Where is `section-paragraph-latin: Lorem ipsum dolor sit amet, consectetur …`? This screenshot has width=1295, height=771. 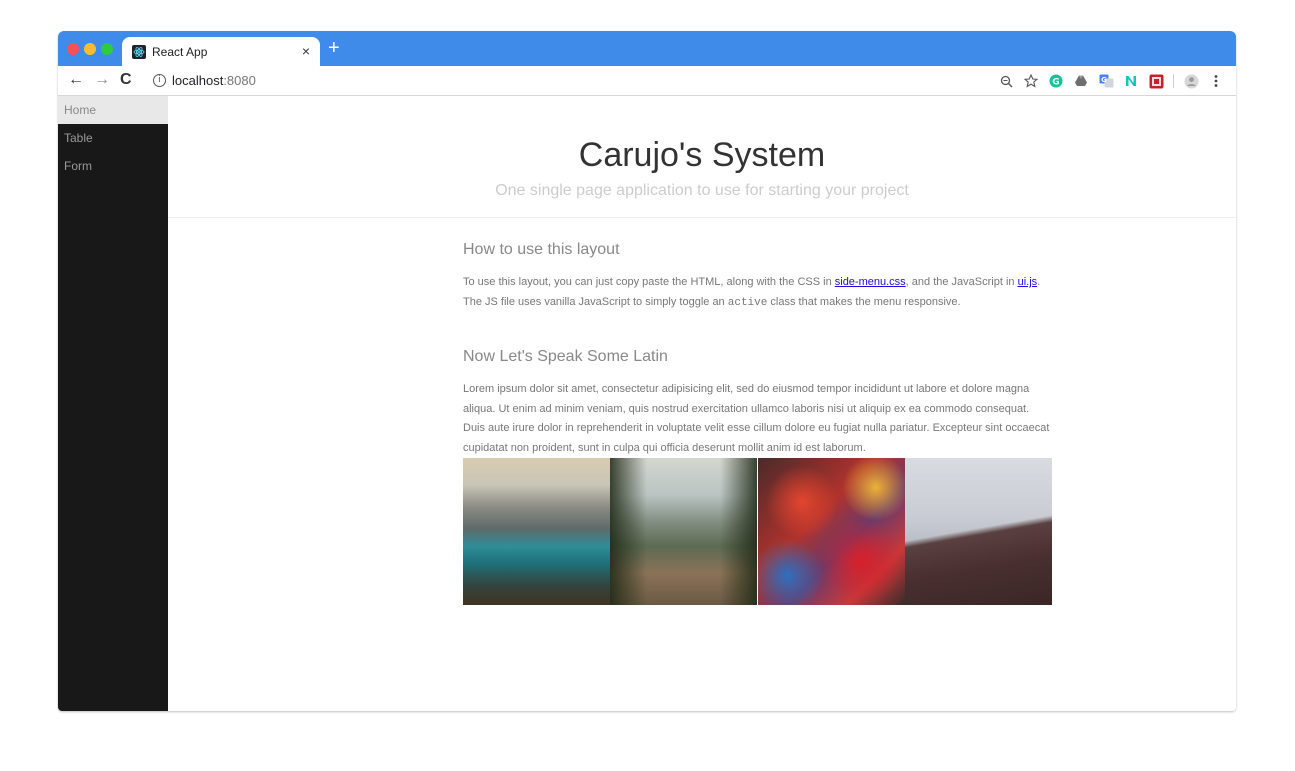 section-paragraph-latin: Lorem ipsum dolor sit amet, consectetur … is located at coordinates (756, 418).